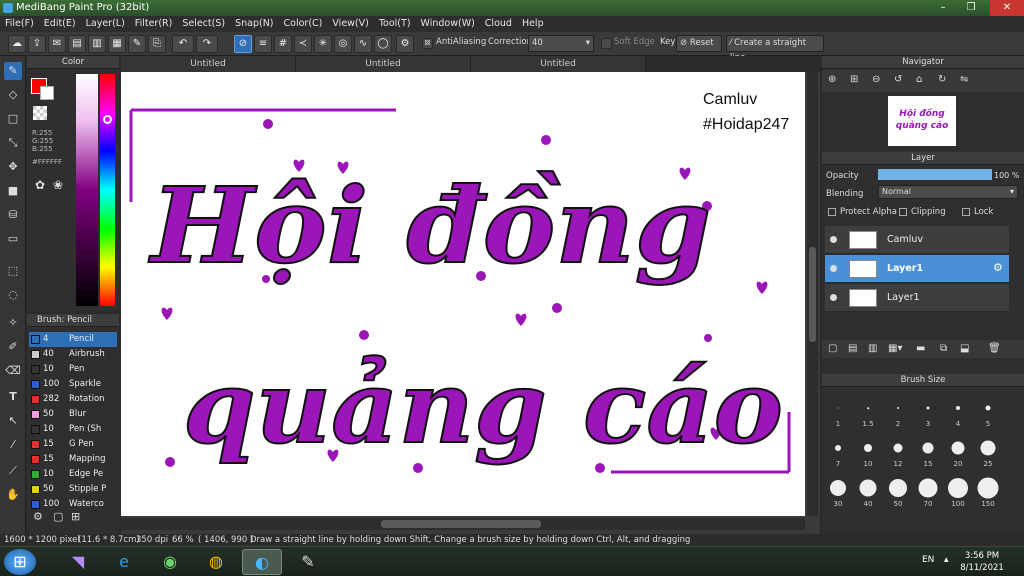  I want to click on menu-tool: Tool(T), so click(395, 24).